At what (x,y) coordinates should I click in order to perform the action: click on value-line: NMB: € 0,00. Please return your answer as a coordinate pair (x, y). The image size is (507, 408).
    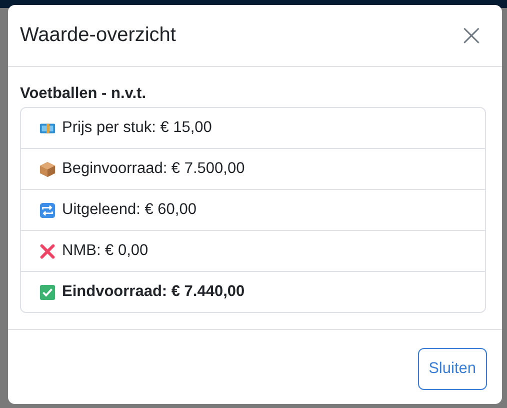
    Looking at the image, I should click on (105, 251).